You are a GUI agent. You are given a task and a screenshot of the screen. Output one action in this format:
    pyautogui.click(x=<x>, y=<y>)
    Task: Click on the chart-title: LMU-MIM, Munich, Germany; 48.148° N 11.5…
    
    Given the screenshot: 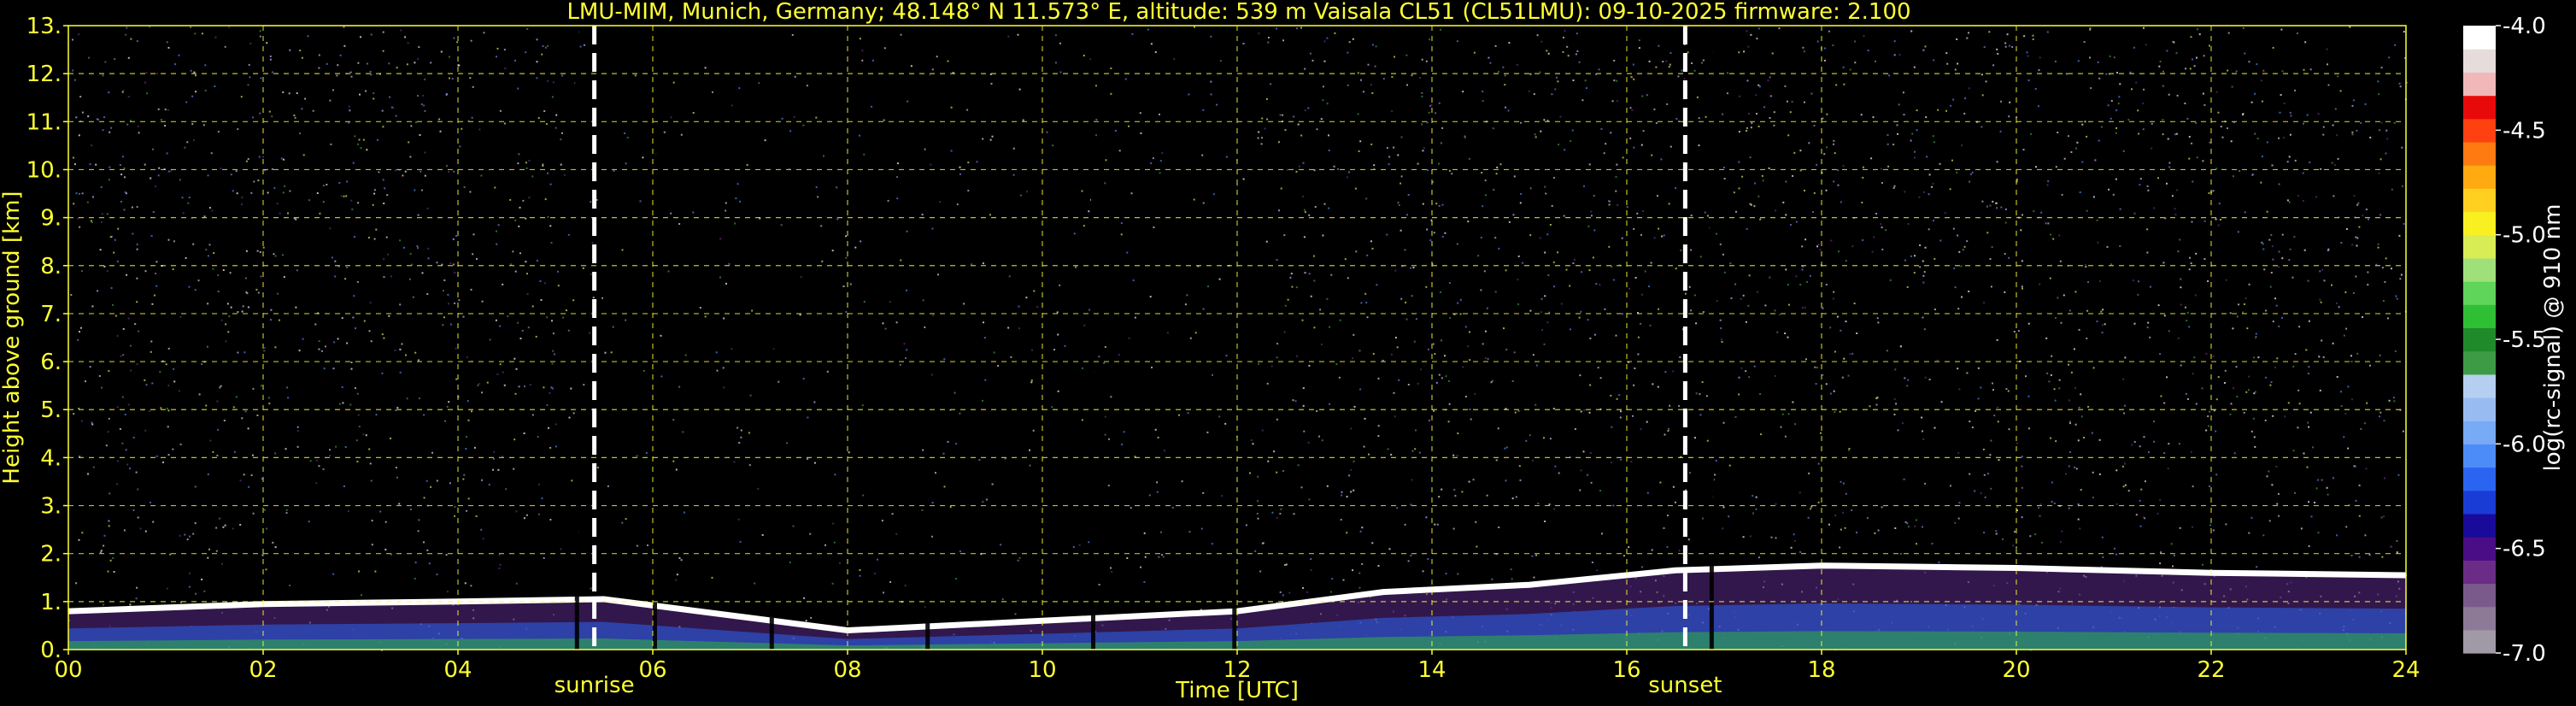 What is the action you would take?
    pyautogui.click(x=1238, y=12)
    